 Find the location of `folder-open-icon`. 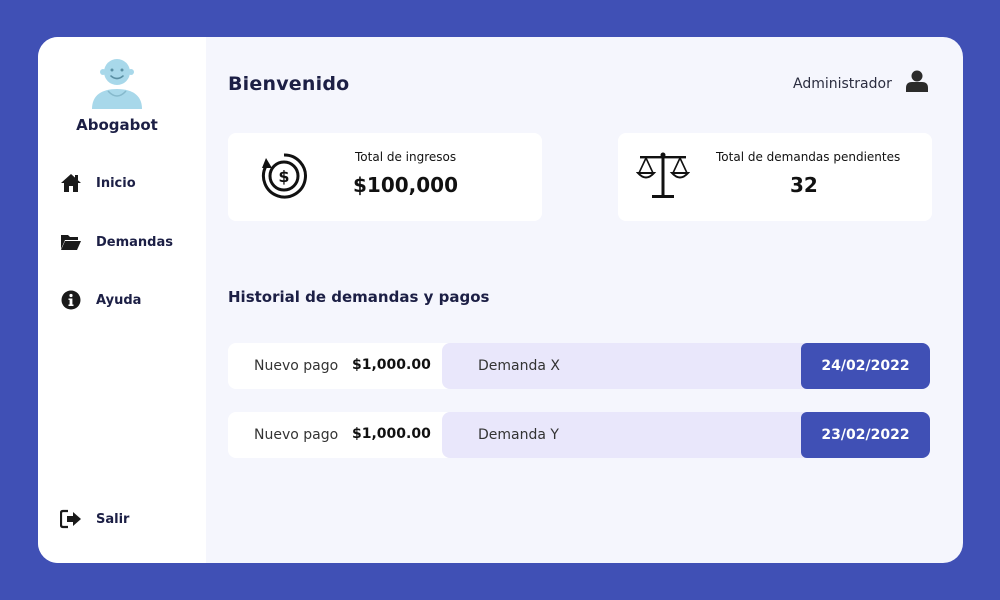

folder-open-icon is located at coordinates (71, 242).